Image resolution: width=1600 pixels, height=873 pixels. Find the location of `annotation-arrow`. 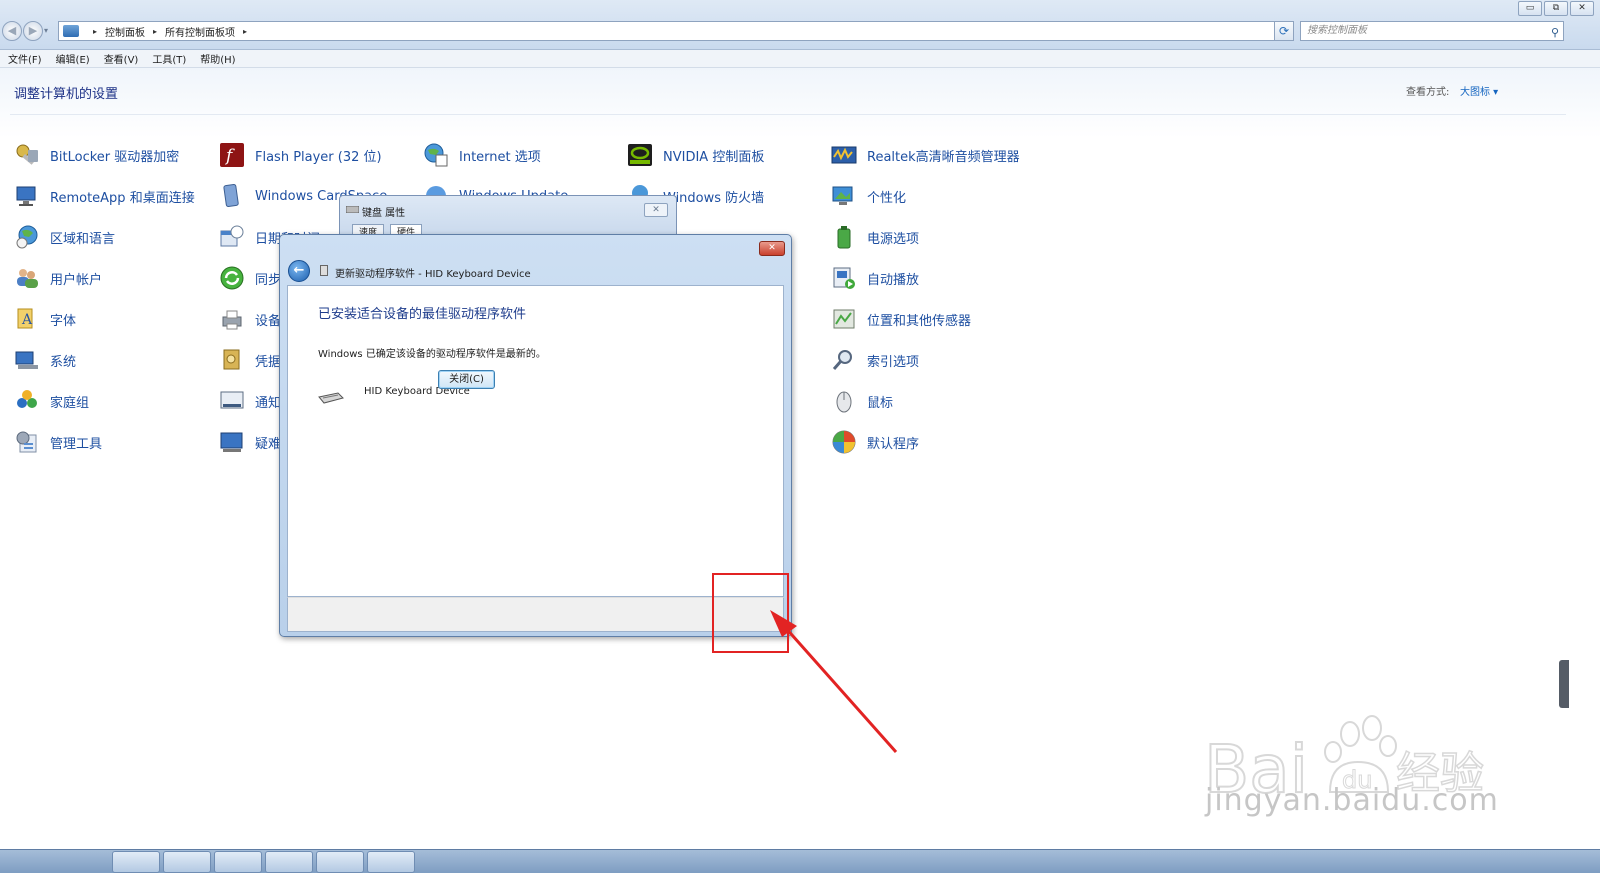

annotation-arrow is located at coordinates (834, 681).